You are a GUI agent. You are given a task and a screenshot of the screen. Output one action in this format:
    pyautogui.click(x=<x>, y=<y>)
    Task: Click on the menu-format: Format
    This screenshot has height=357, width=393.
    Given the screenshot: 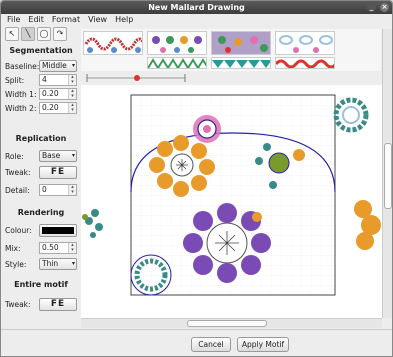 What is the action you would take?
    pyautogui.click(x=66, y=20)
    